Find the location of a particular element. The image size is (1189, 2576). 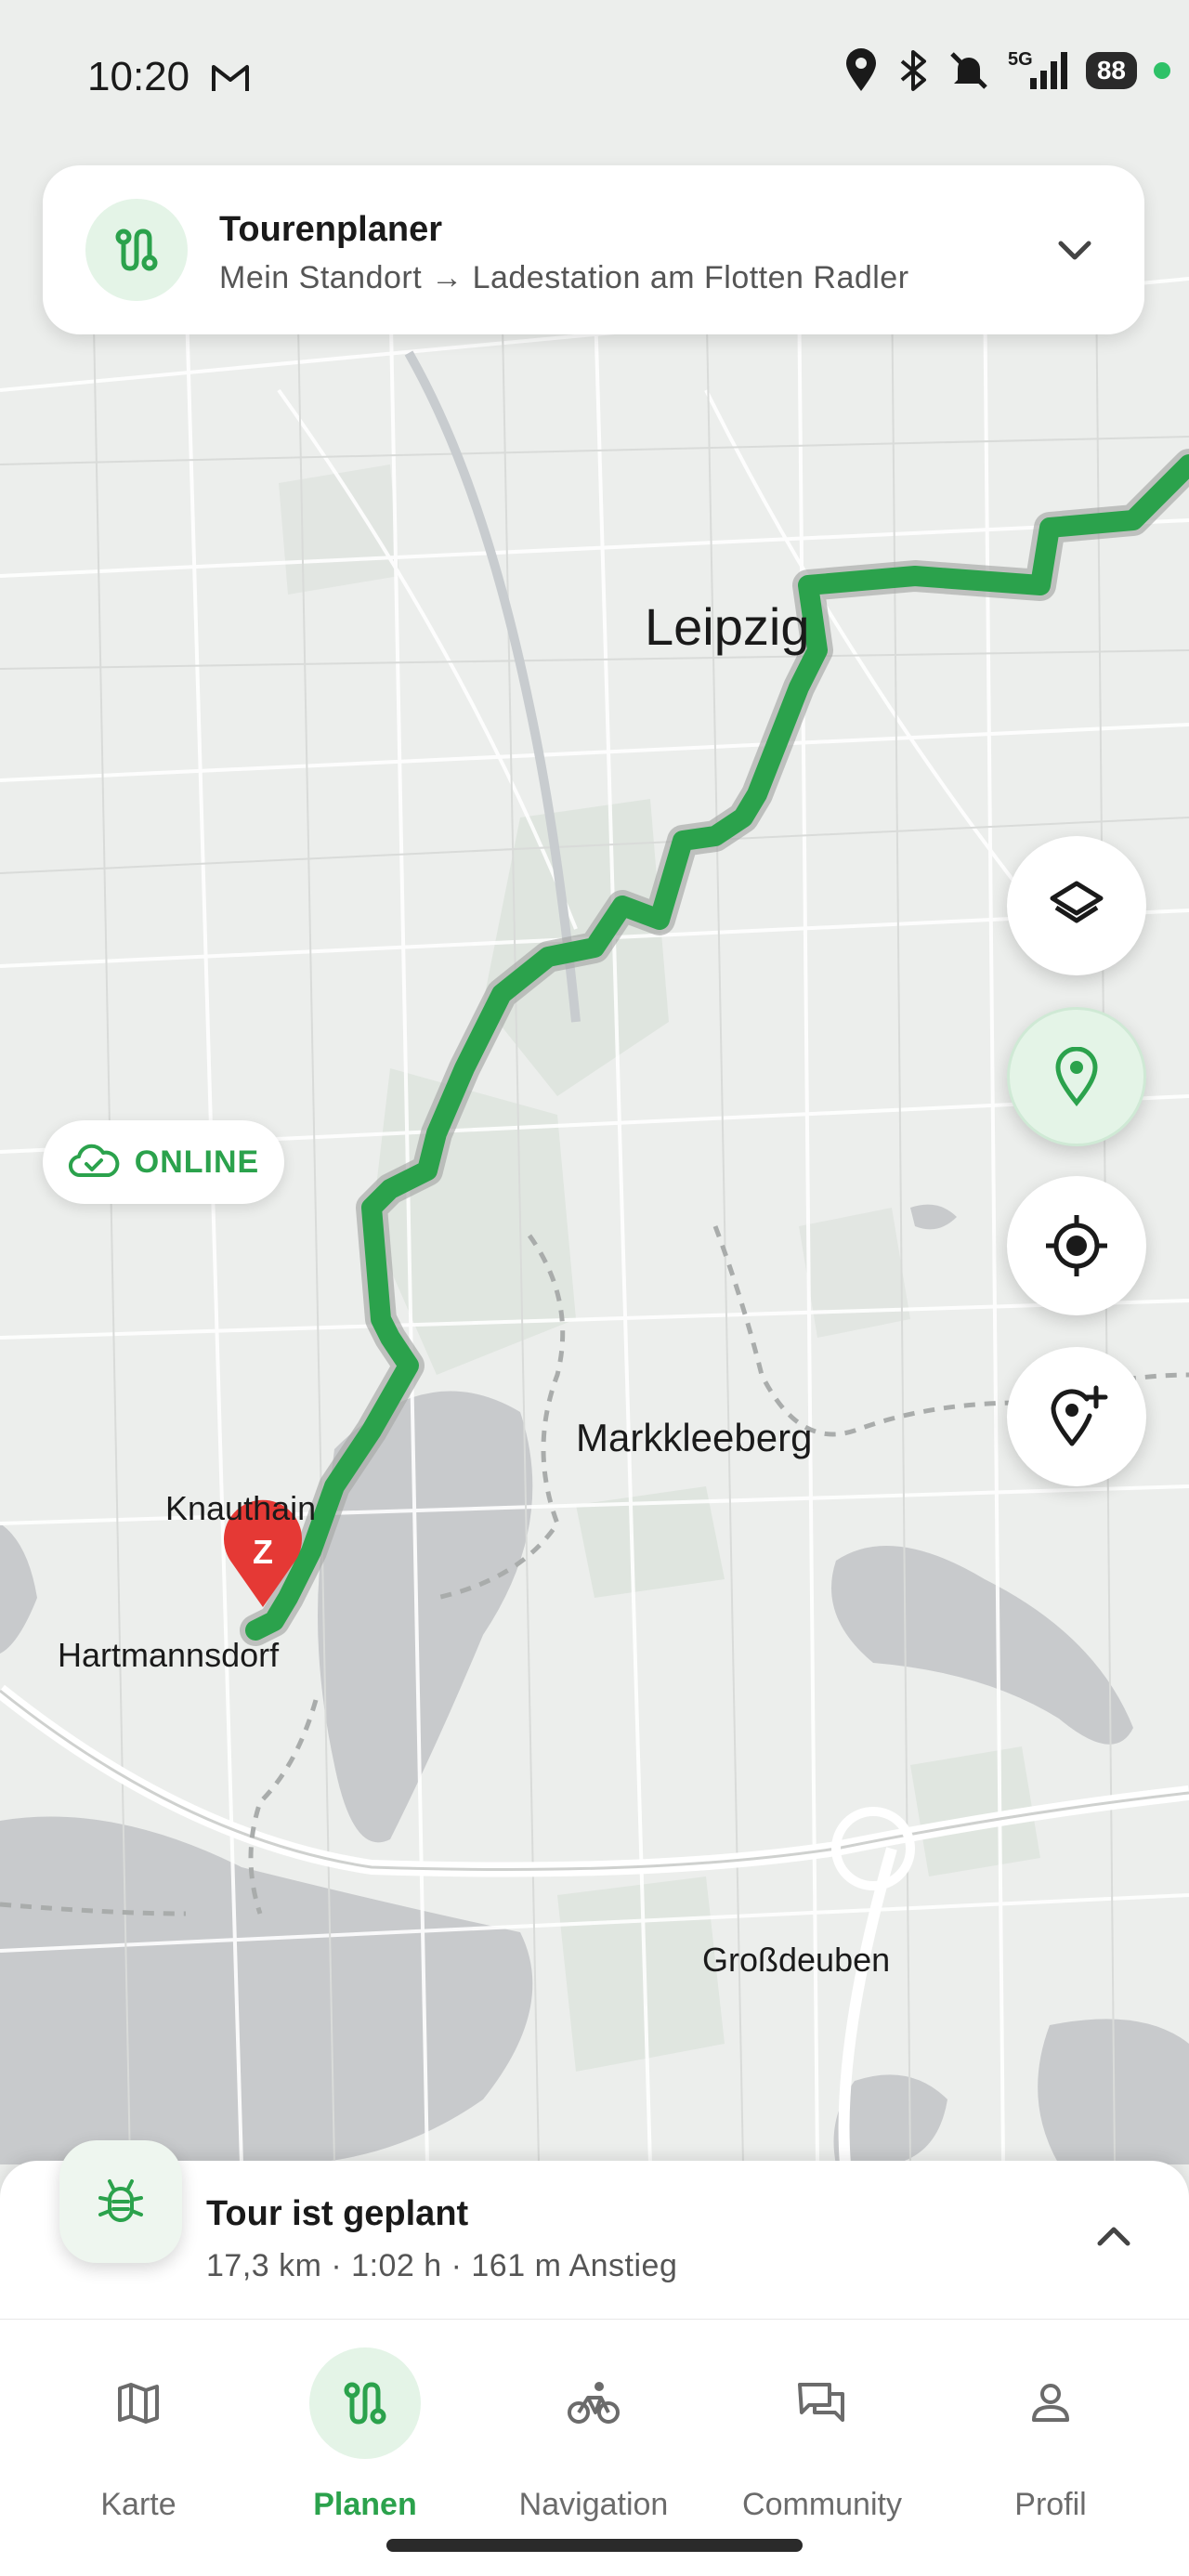

mute-bell-icon is located at coordinates (969, 70).